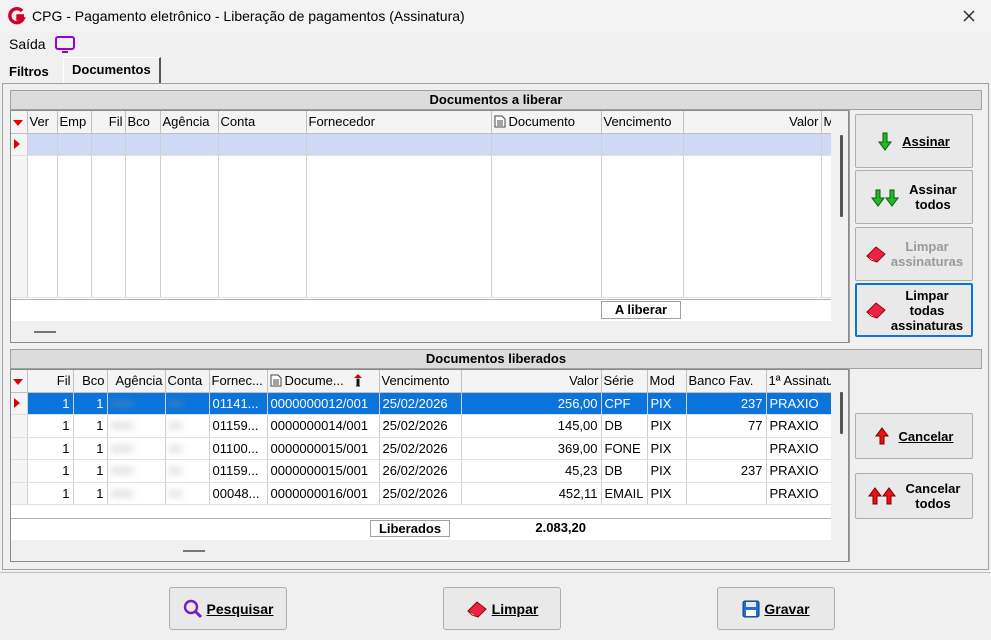 The image size is (991, 640). Describe the element at coordinates (420, 403) in the screenshot. I see `cell-vencimento: 25/02/2026` at that location.